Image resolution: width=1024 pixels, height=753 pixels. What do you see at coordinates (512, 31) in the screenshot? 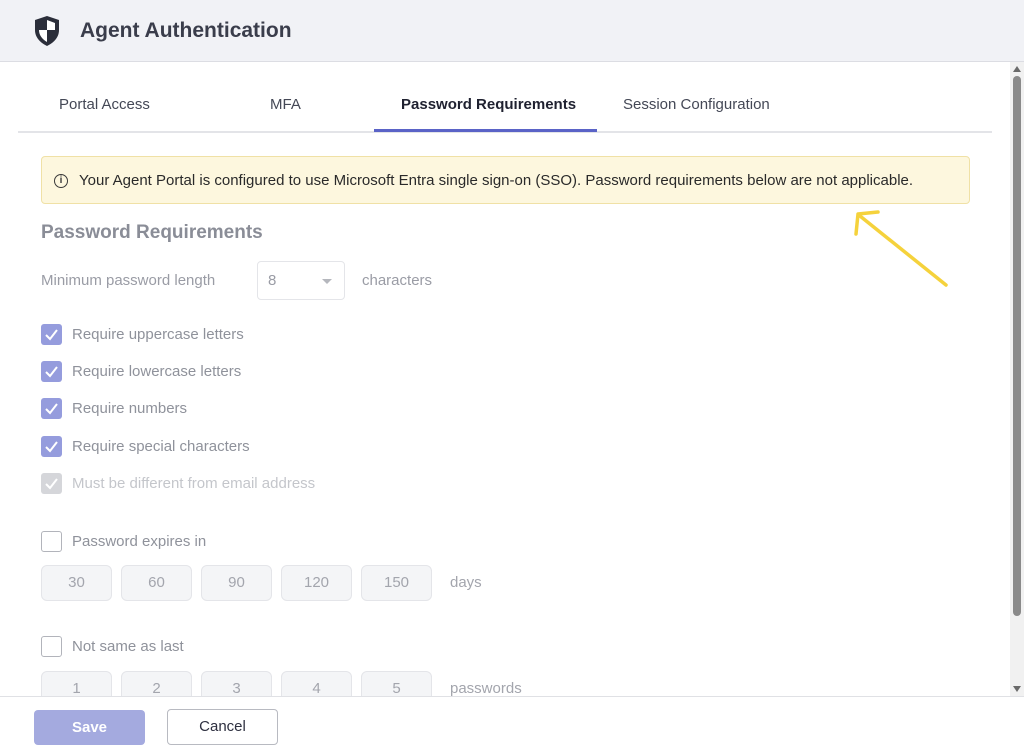
I see `page-header: Agent Authentication` at bounding box center [512, 31].